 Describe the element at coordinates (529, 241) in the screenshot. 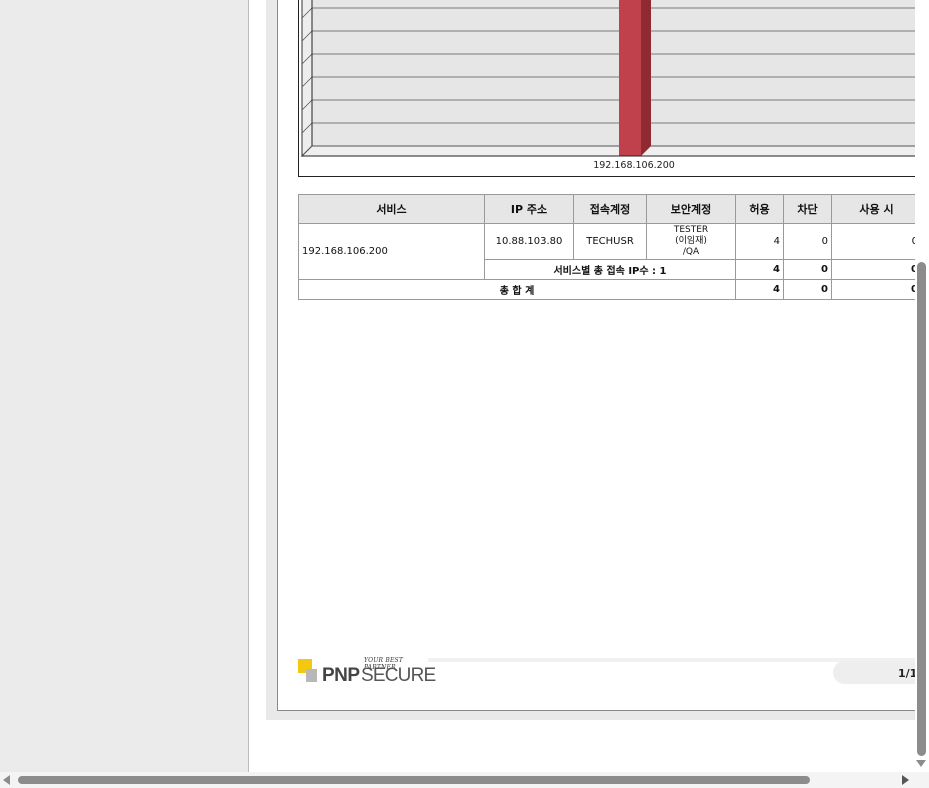

I see `ip-cell: 10.88.103.80` at that location.